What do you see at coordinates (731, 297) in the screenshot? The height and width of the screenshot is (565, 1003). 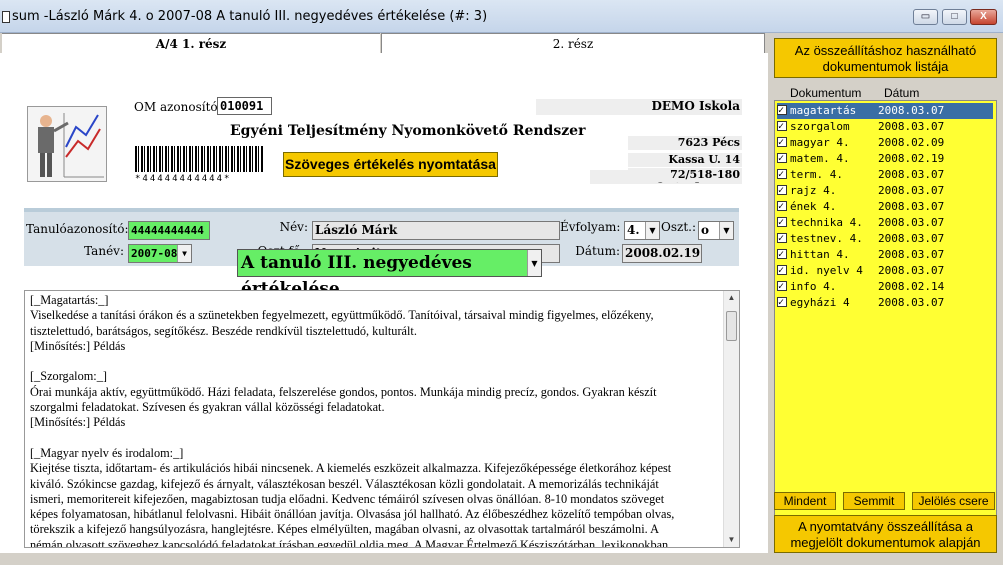 I see `scroll-up-icon: ▲` at bounding box center [731, 297].